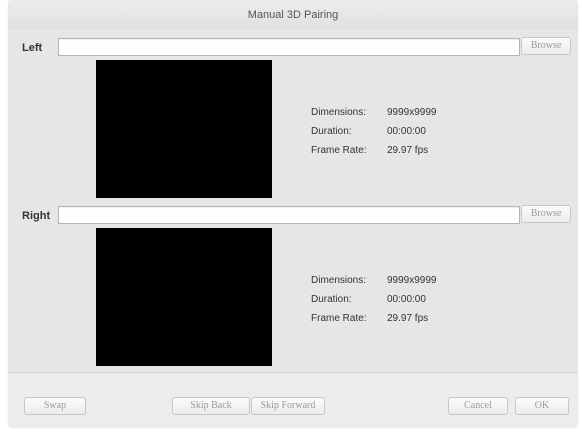  What do you see at coordinates (412, 112) in the screenshot?
I see `left-dimensions-value: 9999x9999` at bounding box center [412, 112].